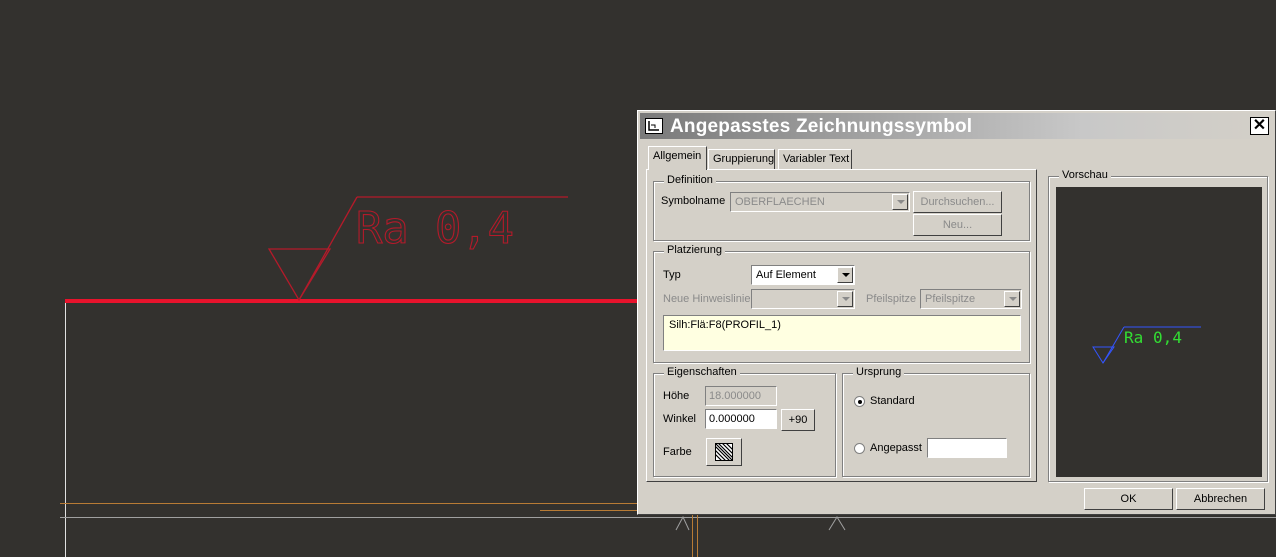 The image size is (1276, 557). I want to click on angle-input: 0.000000, so click(741, 419).